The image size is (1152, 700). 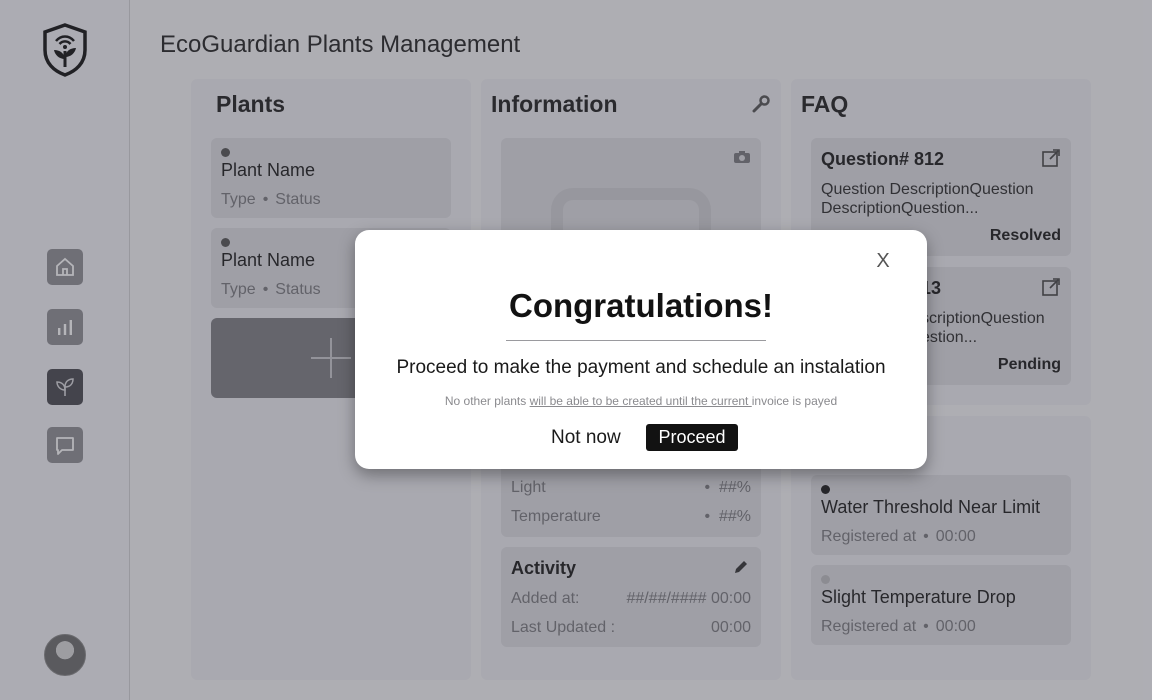 What do you see at coordinates (692, 437) in the screenshot?
I see `proceed-button: Proceed` at bounding box center [692, 437].